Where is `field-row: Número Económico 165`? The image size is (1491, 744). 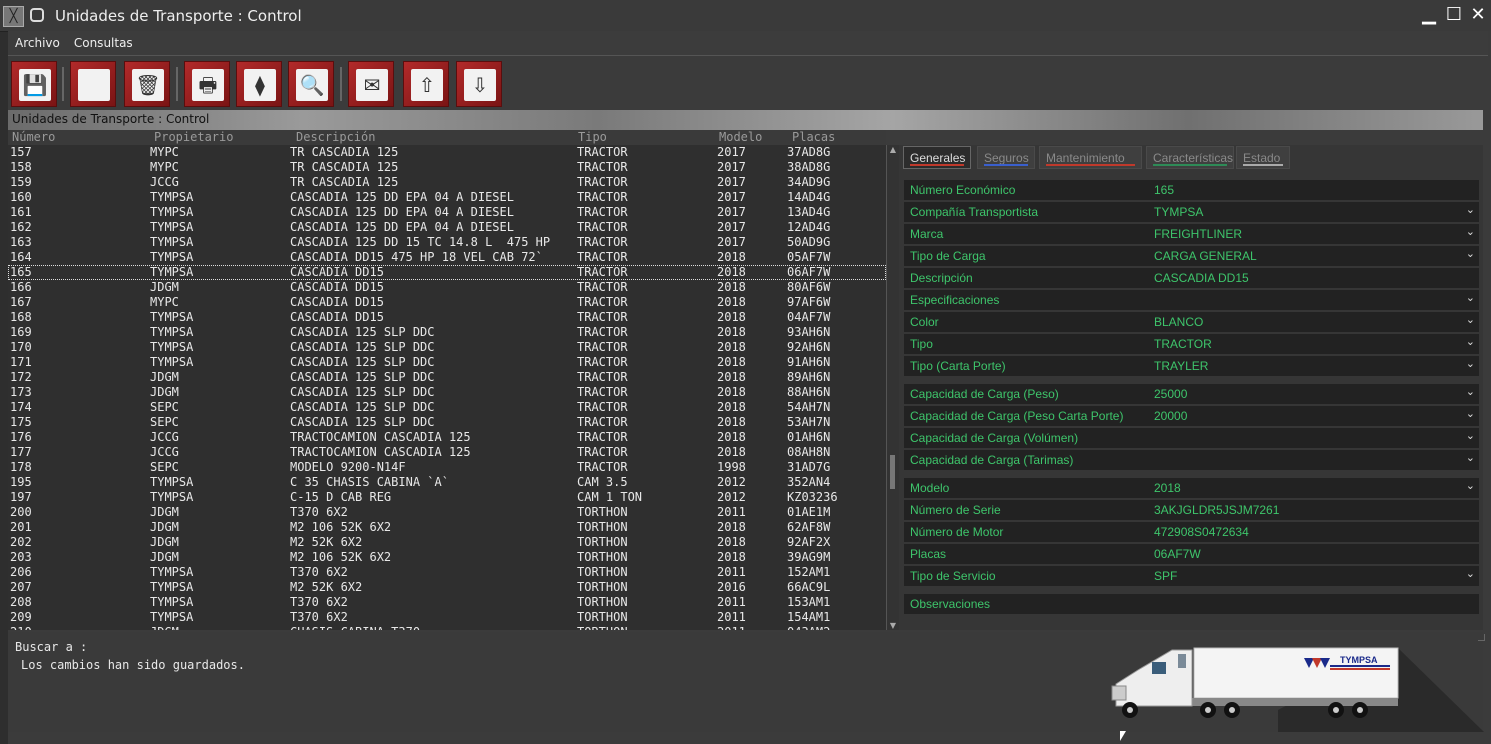 field-row: Número Económico 165 is located at coordinates (1191, 190).